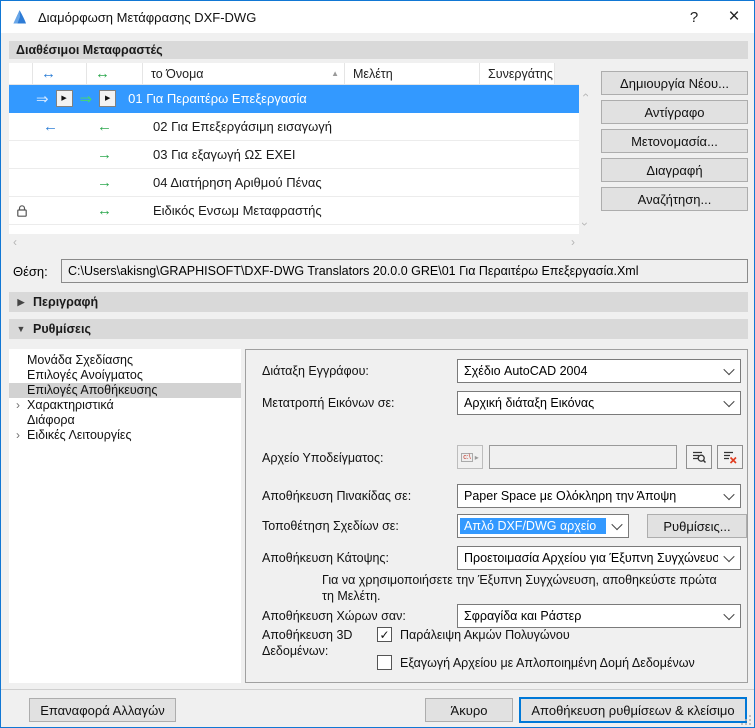 Image resolution: width=755 pixels, height=728 pixels. I want to click on scroll-right-icon: ›, so click(573, 242).